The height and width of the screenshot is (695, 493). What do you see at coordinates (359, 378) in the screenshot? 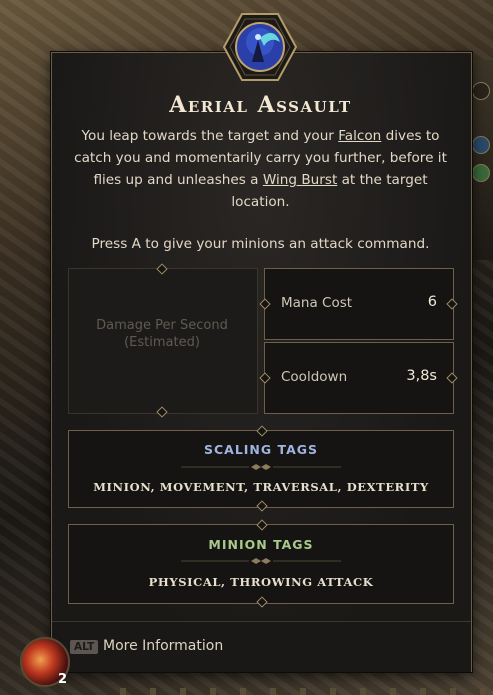
I see `cooldown-box: Cooldown 3,8s` at bounding box center [359, 378].